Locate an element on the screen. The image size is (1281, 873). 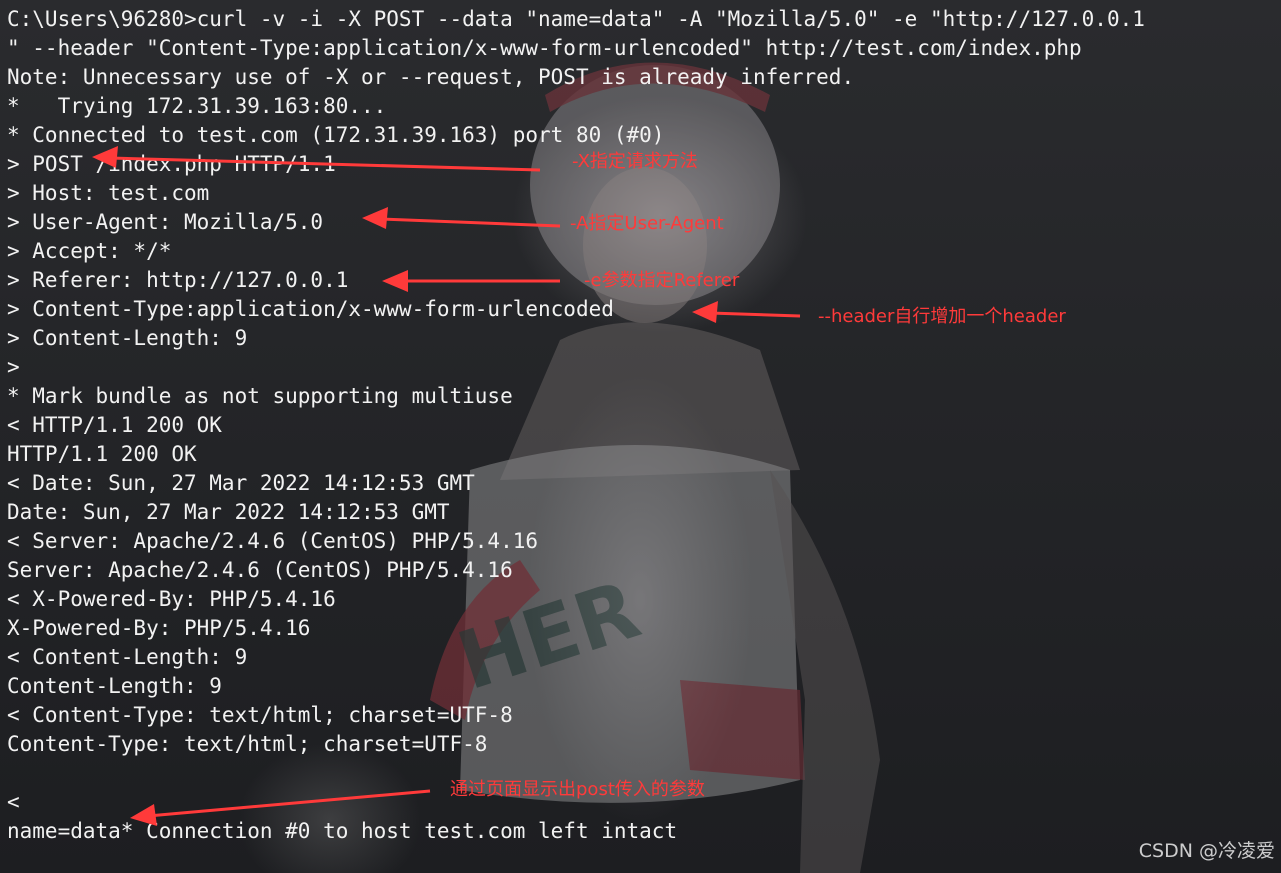
annotation-header-added: --header自行增加一个header is located at coordinates (942, 316).